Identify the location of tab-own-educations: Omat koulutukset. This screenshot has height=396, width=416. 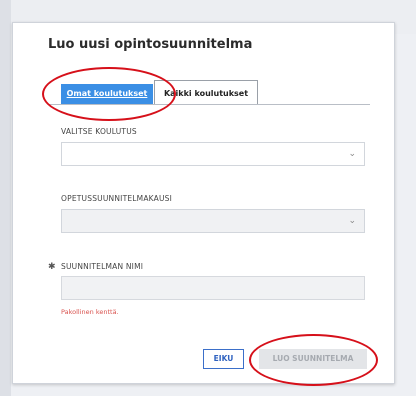
(107, 94).